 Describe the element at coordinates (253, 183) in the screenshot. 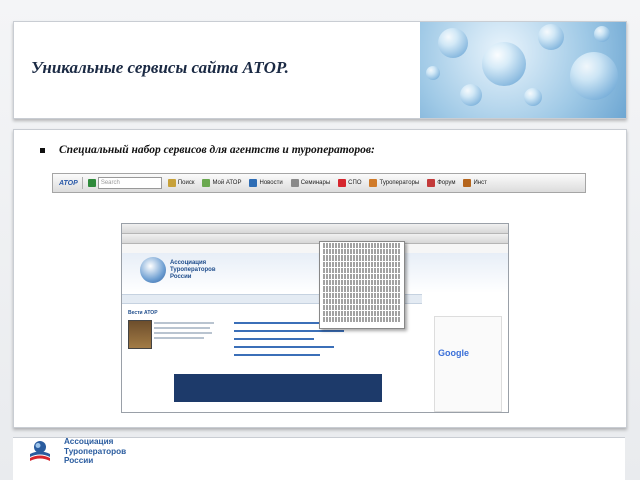

I see `news-icon` at that location.